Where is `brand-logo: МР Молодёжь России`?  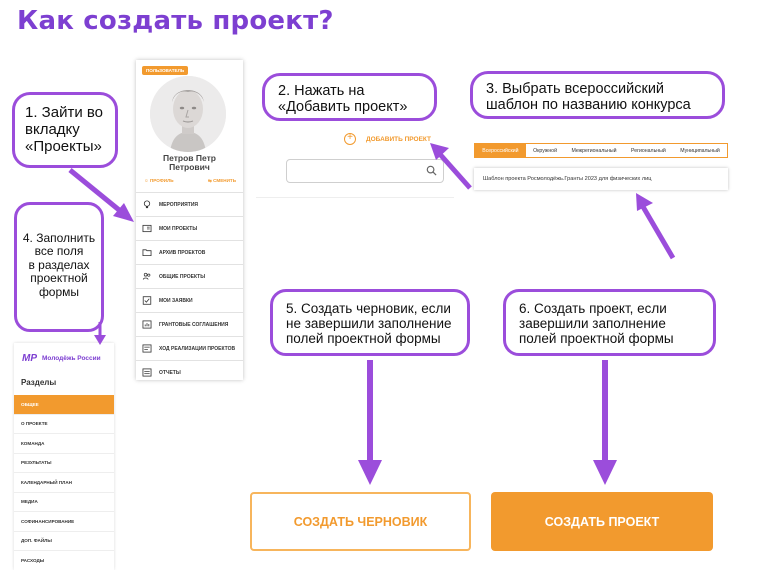 brand-logo: МР Молодёжь России is located at coordinates (61, 358).